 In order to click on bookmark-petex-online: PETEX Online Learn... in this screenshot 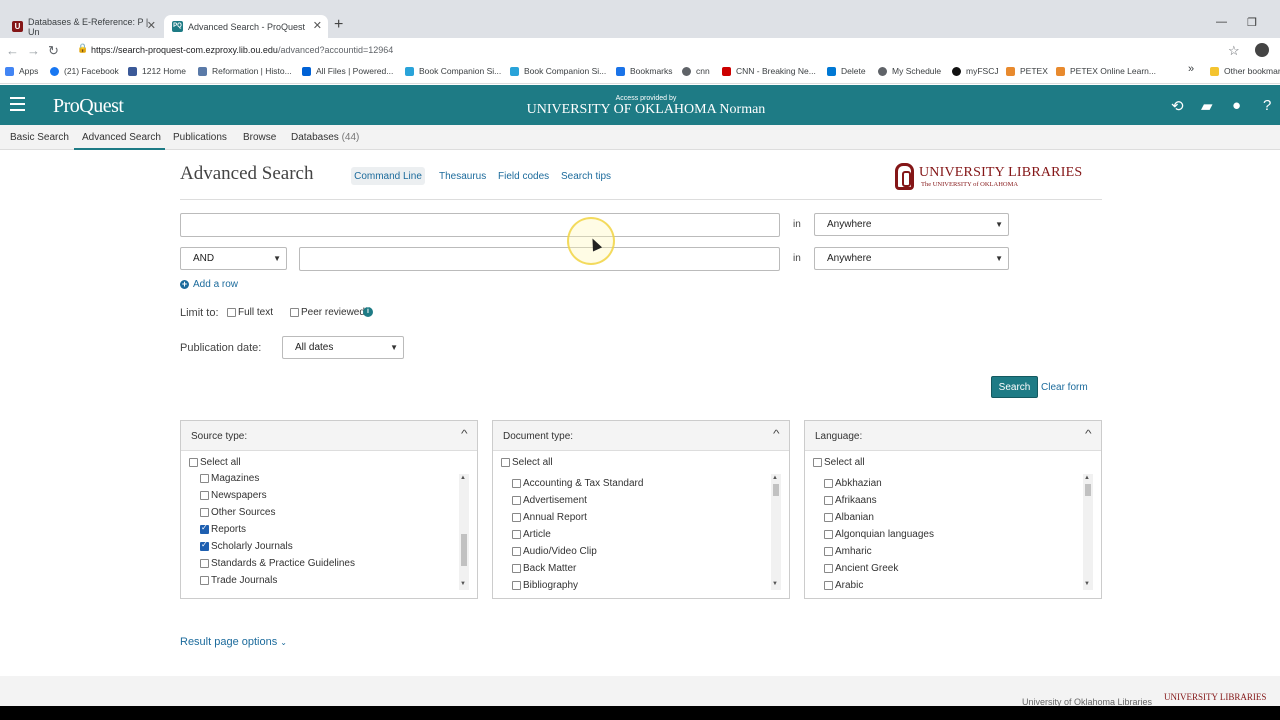, I will do `click(1106, 71)`.